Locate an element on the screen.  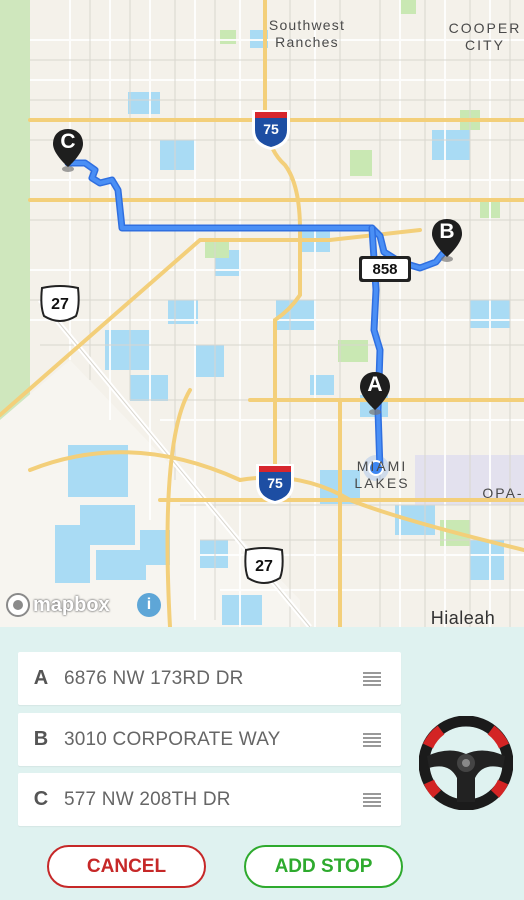
interstate-75-number-top: 75 is located at coordinates (271, 129).